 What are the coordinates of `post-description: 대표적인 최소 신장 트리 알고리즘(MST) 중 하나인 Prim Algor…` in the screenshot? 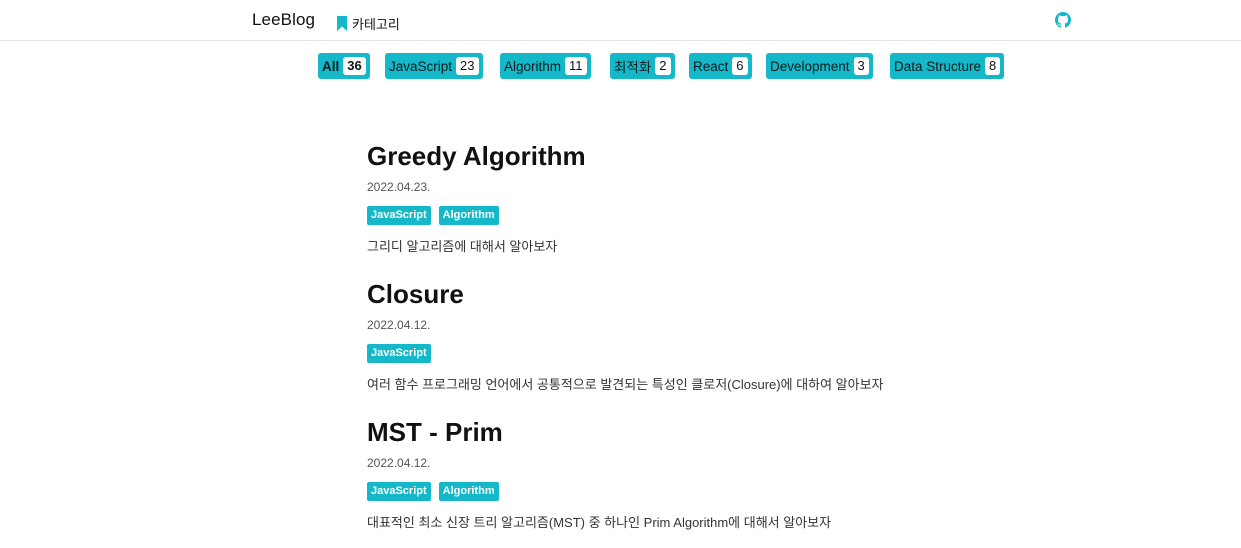 It's located at (599, 522).